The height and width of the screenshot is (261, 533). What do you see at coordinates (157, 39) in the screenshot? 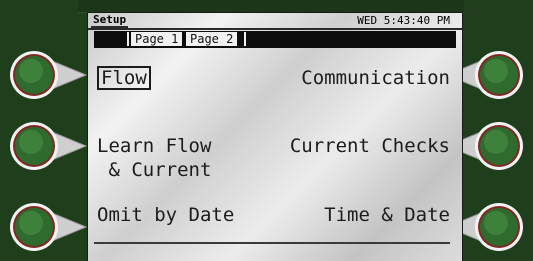
I see `tab-page-1: Page 1` at bounding box center [157, 39].